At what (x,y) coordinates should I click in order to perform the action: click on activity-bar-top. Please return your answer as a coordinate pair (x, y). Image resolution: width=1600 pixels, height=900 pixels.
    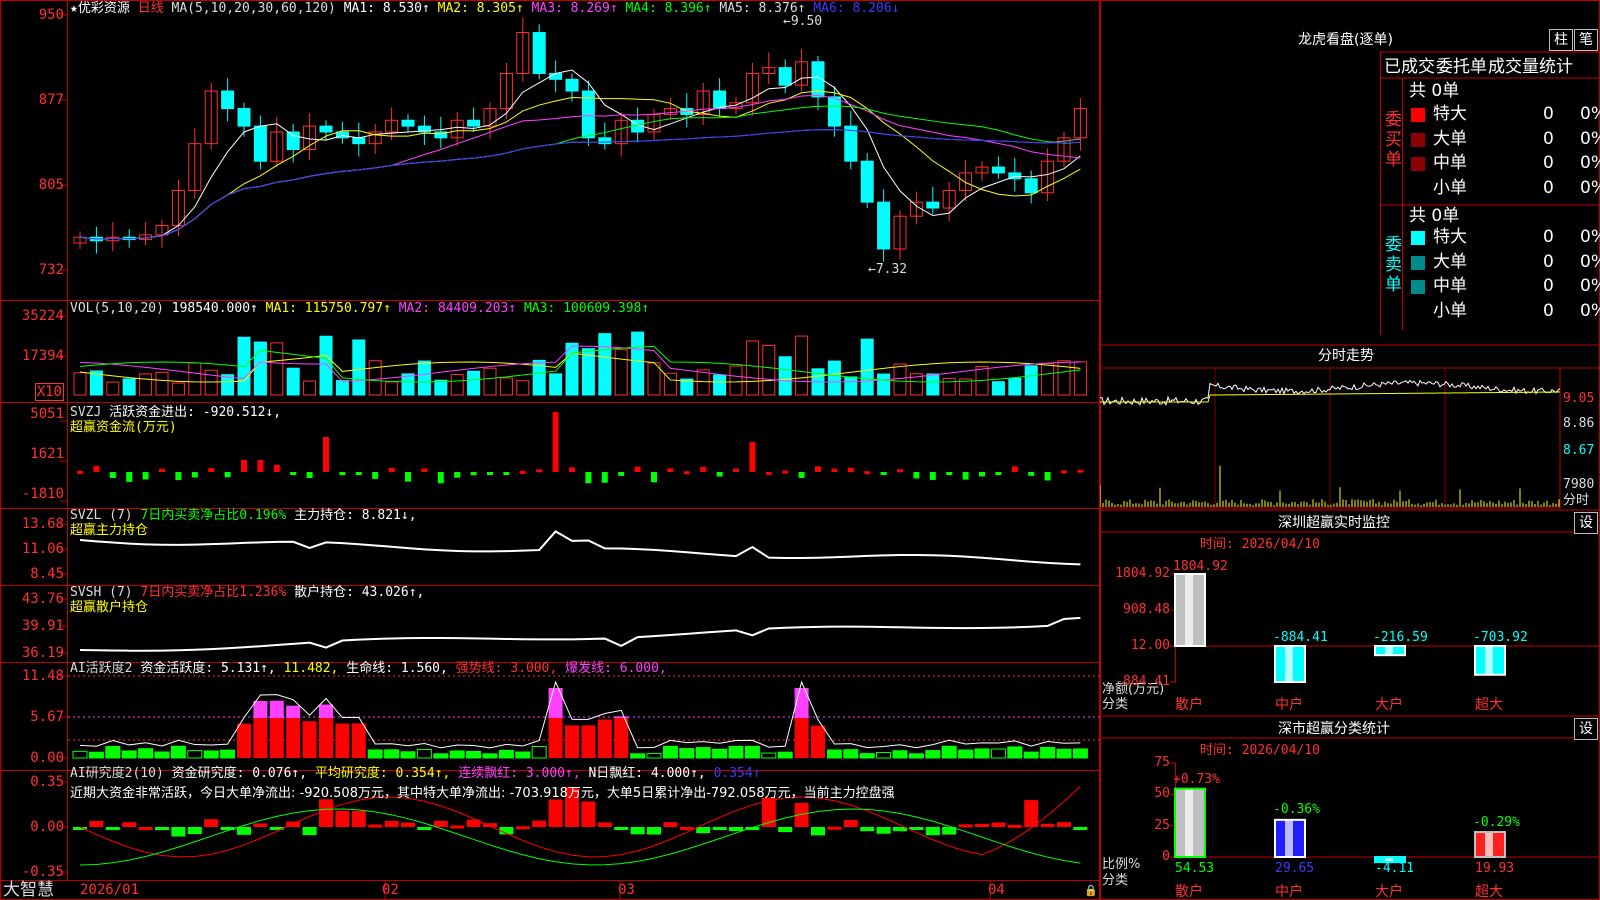
    Looking at the image, I should click on (260, 709).